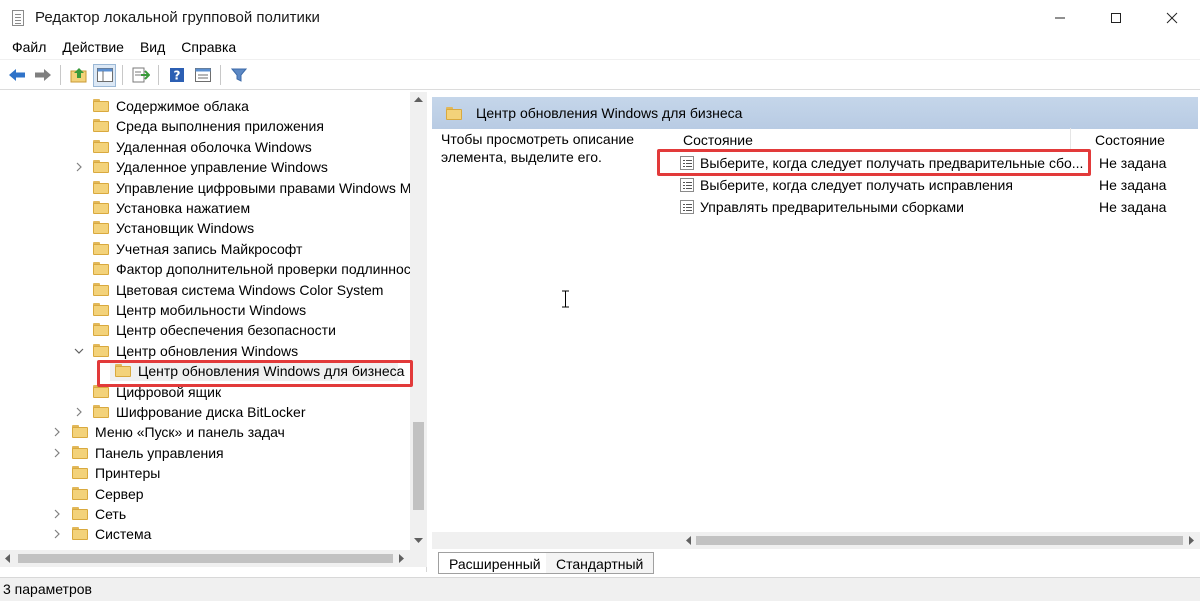 Image resolution: width=1200 pixels, height=601 pixels. I want to click on tree-item-label: Цифровой ящик, so click(169, 391).